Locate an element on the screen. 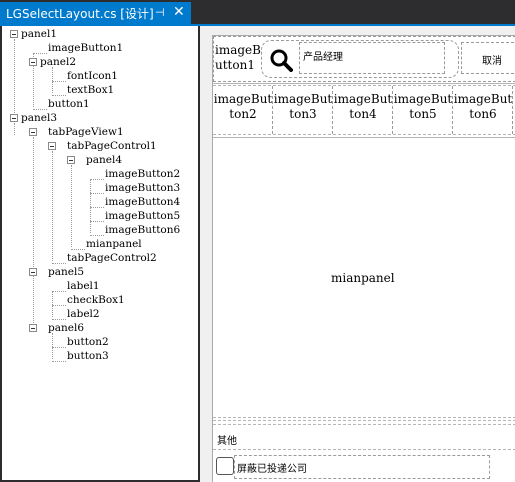 Image resolution: width=515 pixels, height=482 pixels. tree-node-checkbox1: checkBox1 is located at coordinates (96, 300).